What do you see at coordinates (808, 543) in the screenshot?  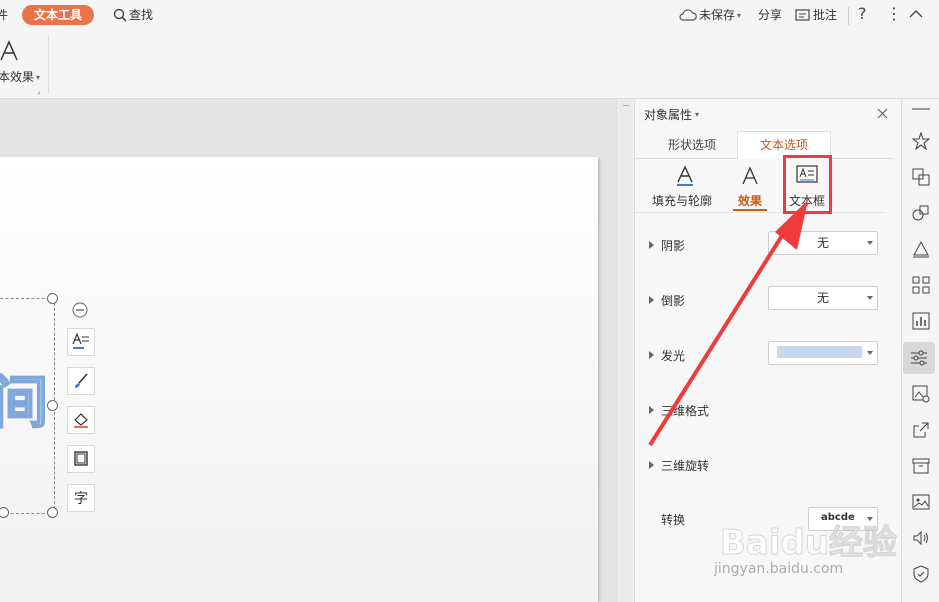 I see `watermark-brand: Baidu经验` at bounding box center [808, 543].